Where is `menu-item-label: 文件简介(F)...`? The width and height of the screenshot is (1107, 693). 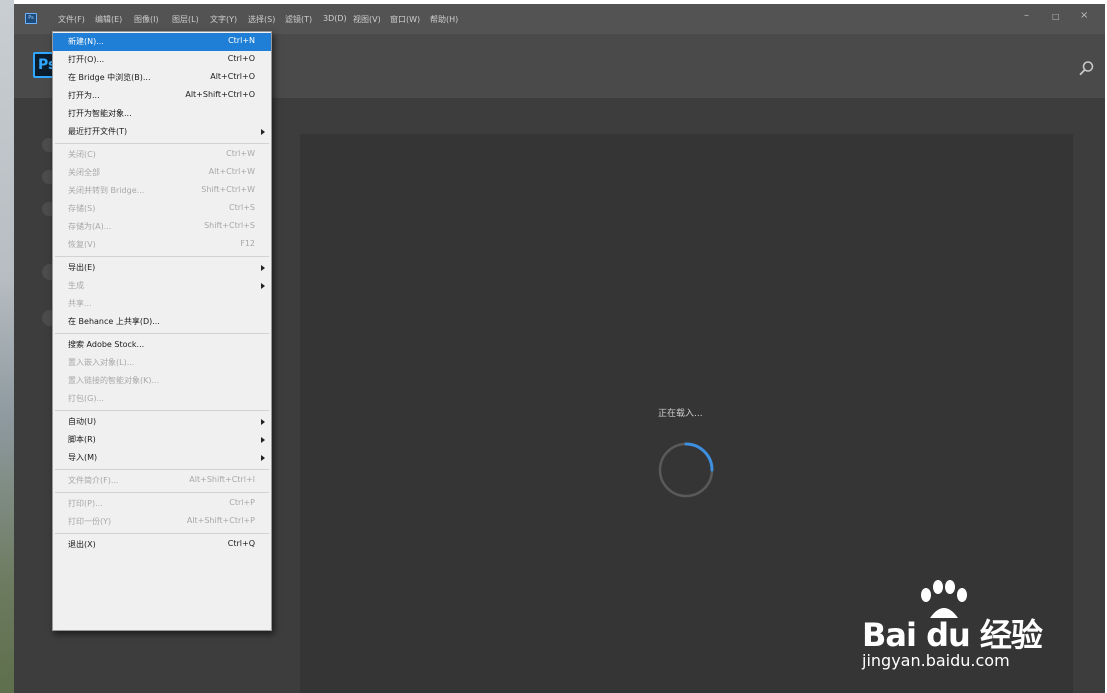 menu-item-label: 文件简介(F)... is located at coordinates (93, 480).